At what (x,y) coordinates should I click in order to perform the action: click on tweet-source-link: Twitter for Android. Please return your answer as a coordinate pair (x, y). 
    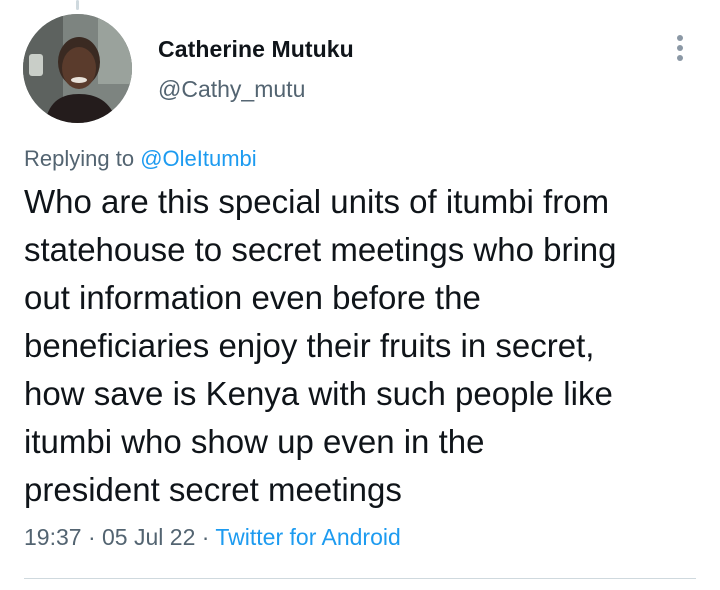
    Looking at the image, I should click on (307, 537).